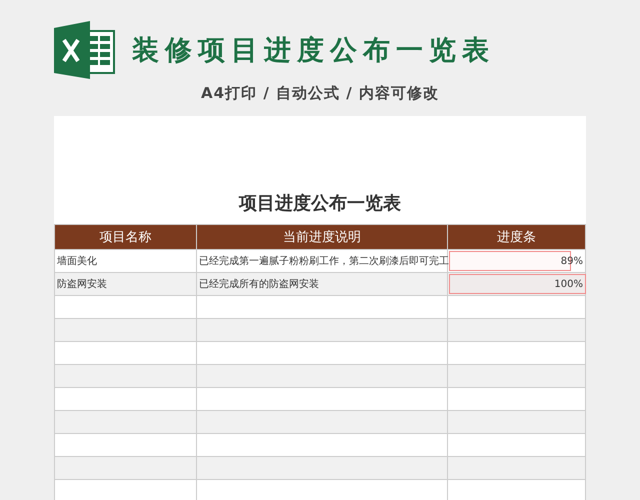 This screenshot has height=500, width=640. I want to click on column-header: 当前进度说明, so click(322, 237).